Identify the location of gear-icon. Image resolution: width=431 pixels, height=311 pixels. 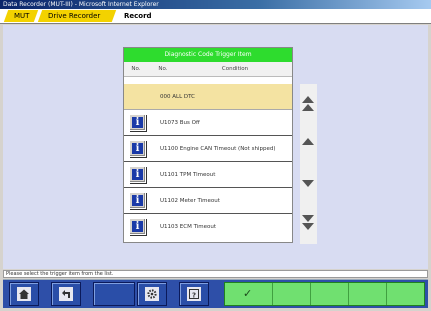
(152, 294).